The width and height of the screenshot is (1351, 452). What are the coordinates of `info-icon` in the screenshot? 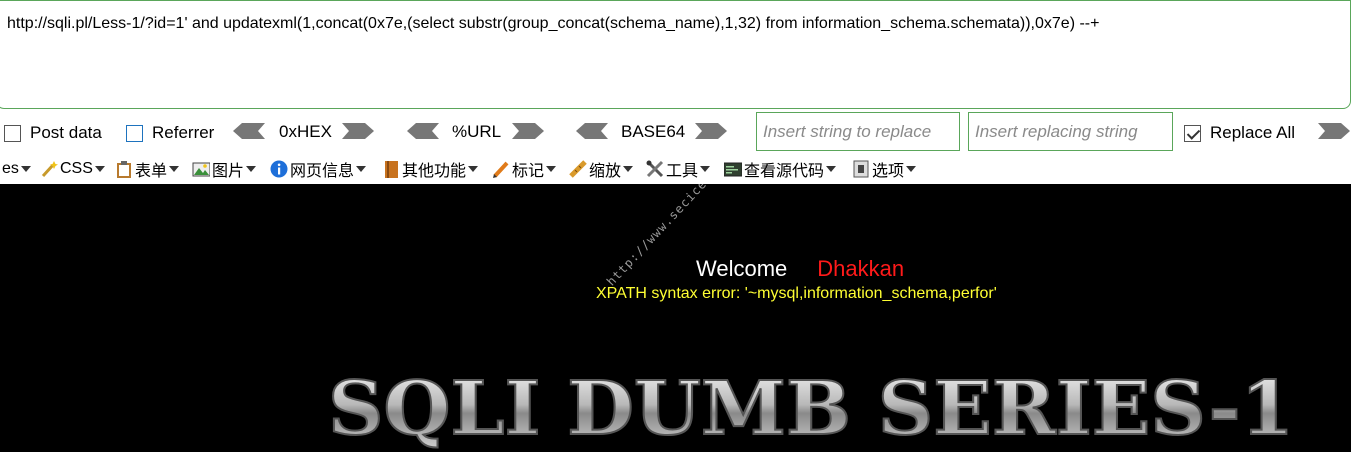 It's located at (279, 169).